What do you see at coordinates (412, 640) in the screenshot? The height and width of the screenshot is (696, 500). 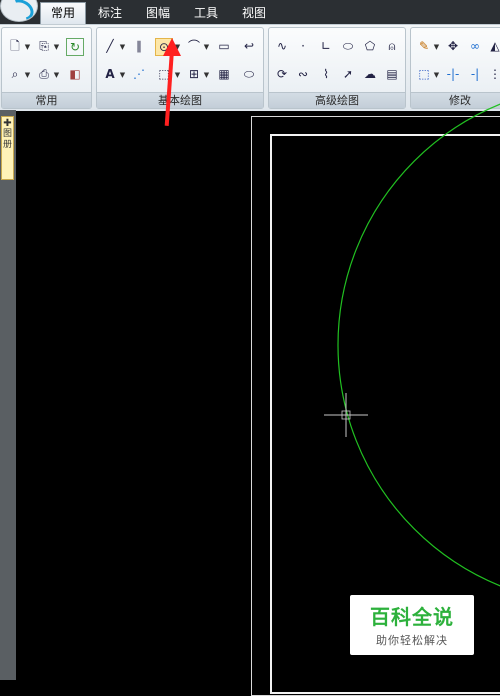 I see `watermark-subtitle: 助你轻松解决` at bounding box center [412, 640].